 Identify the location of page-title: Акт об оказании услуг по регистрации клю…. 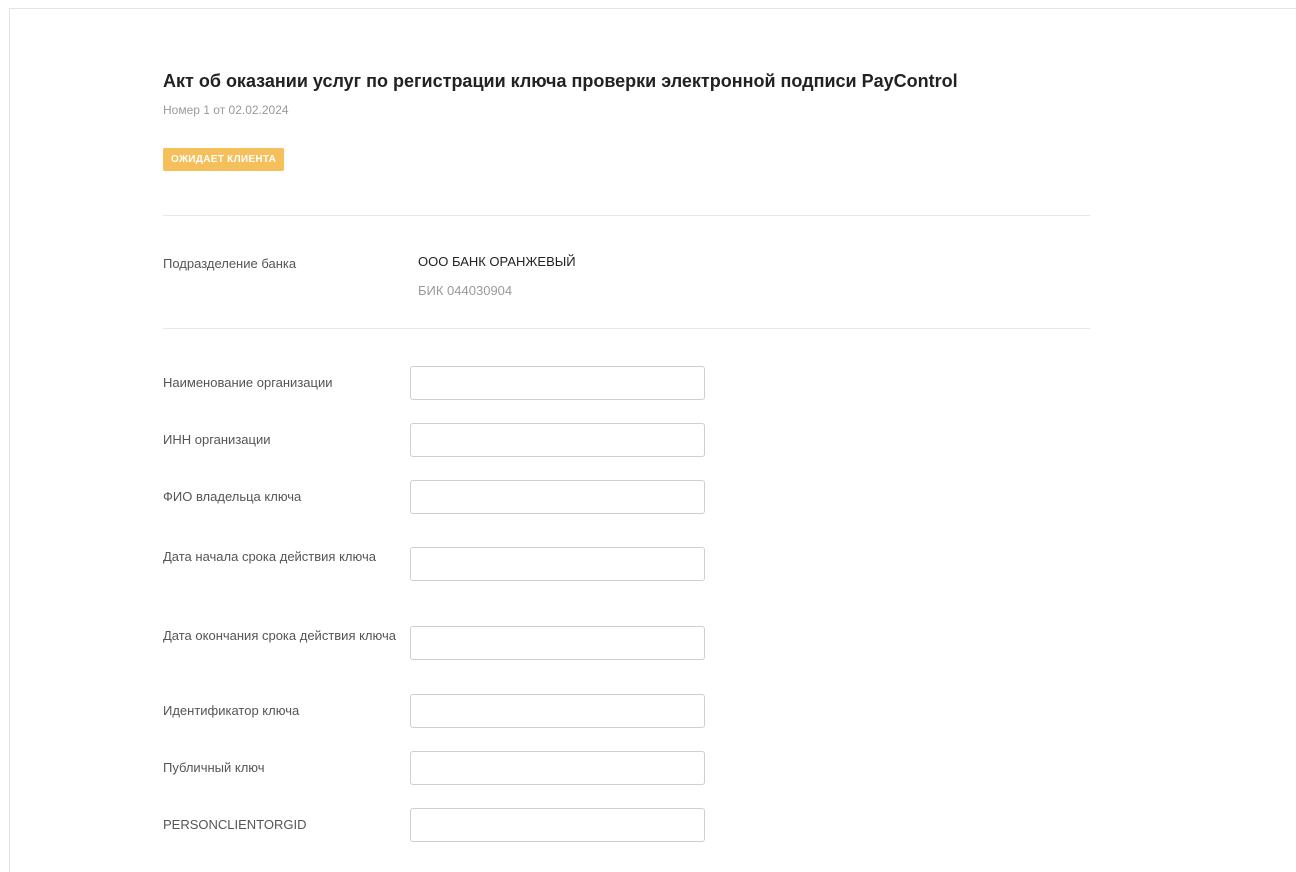
(560, 81).